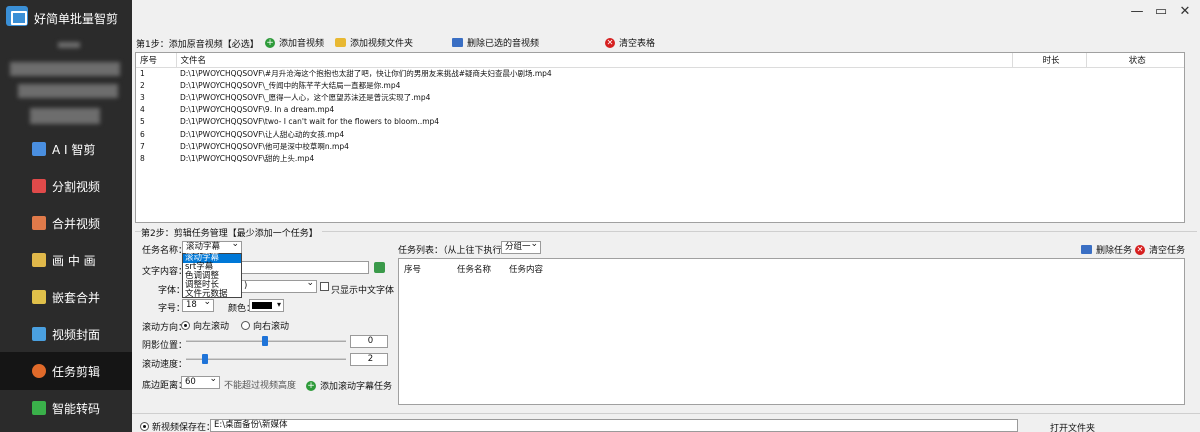 Image resolution: width=1200 pixels, height=432 pixels. Describe the element at coordinates (304, 267) in the screenshot. I see `text-content-input` at that location.